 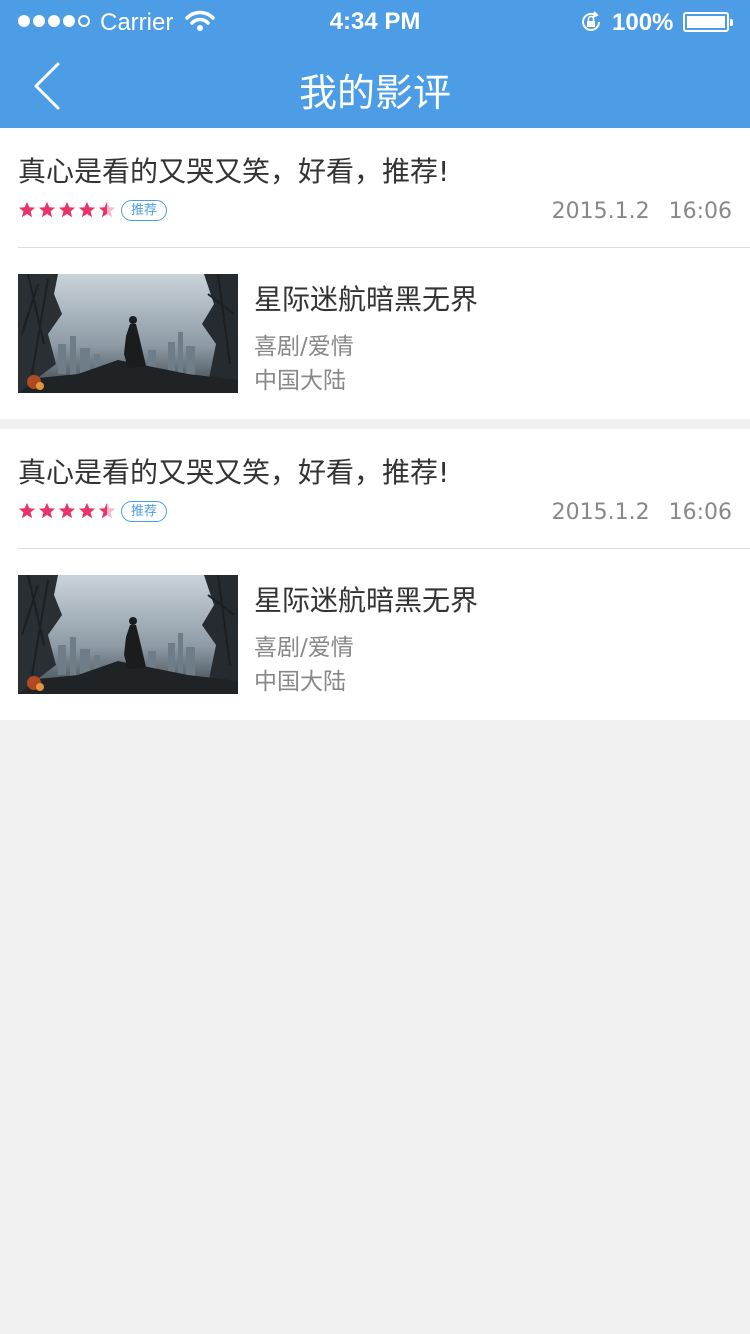 I want to click on battery-icon, so click(x=708, y=22).